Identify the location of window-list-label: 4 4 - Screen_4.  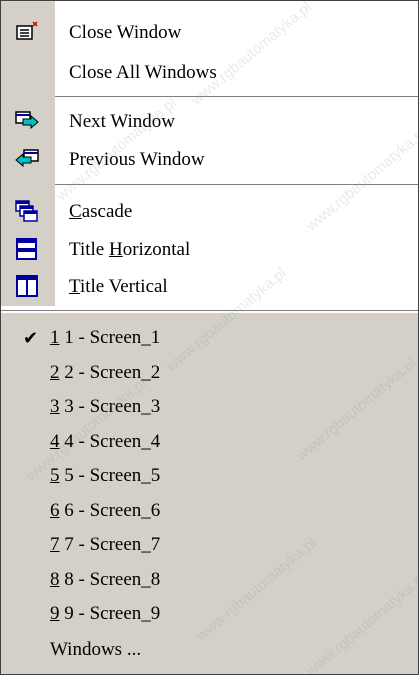
(105, 442).